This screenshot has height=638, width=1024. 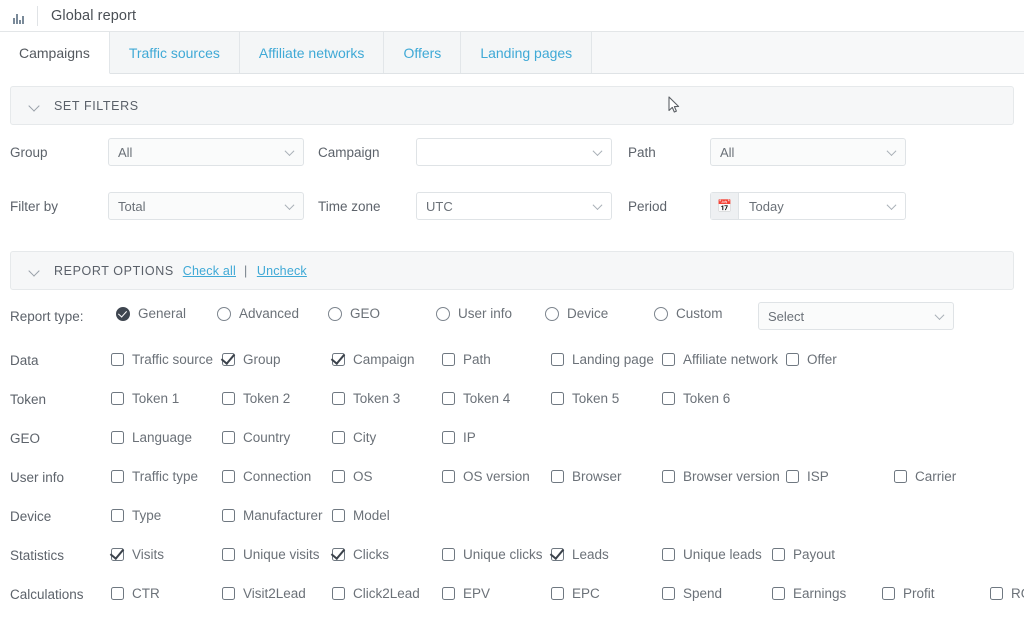 I want to click on checkbox-ip: IP, so click(x=459, y=437).